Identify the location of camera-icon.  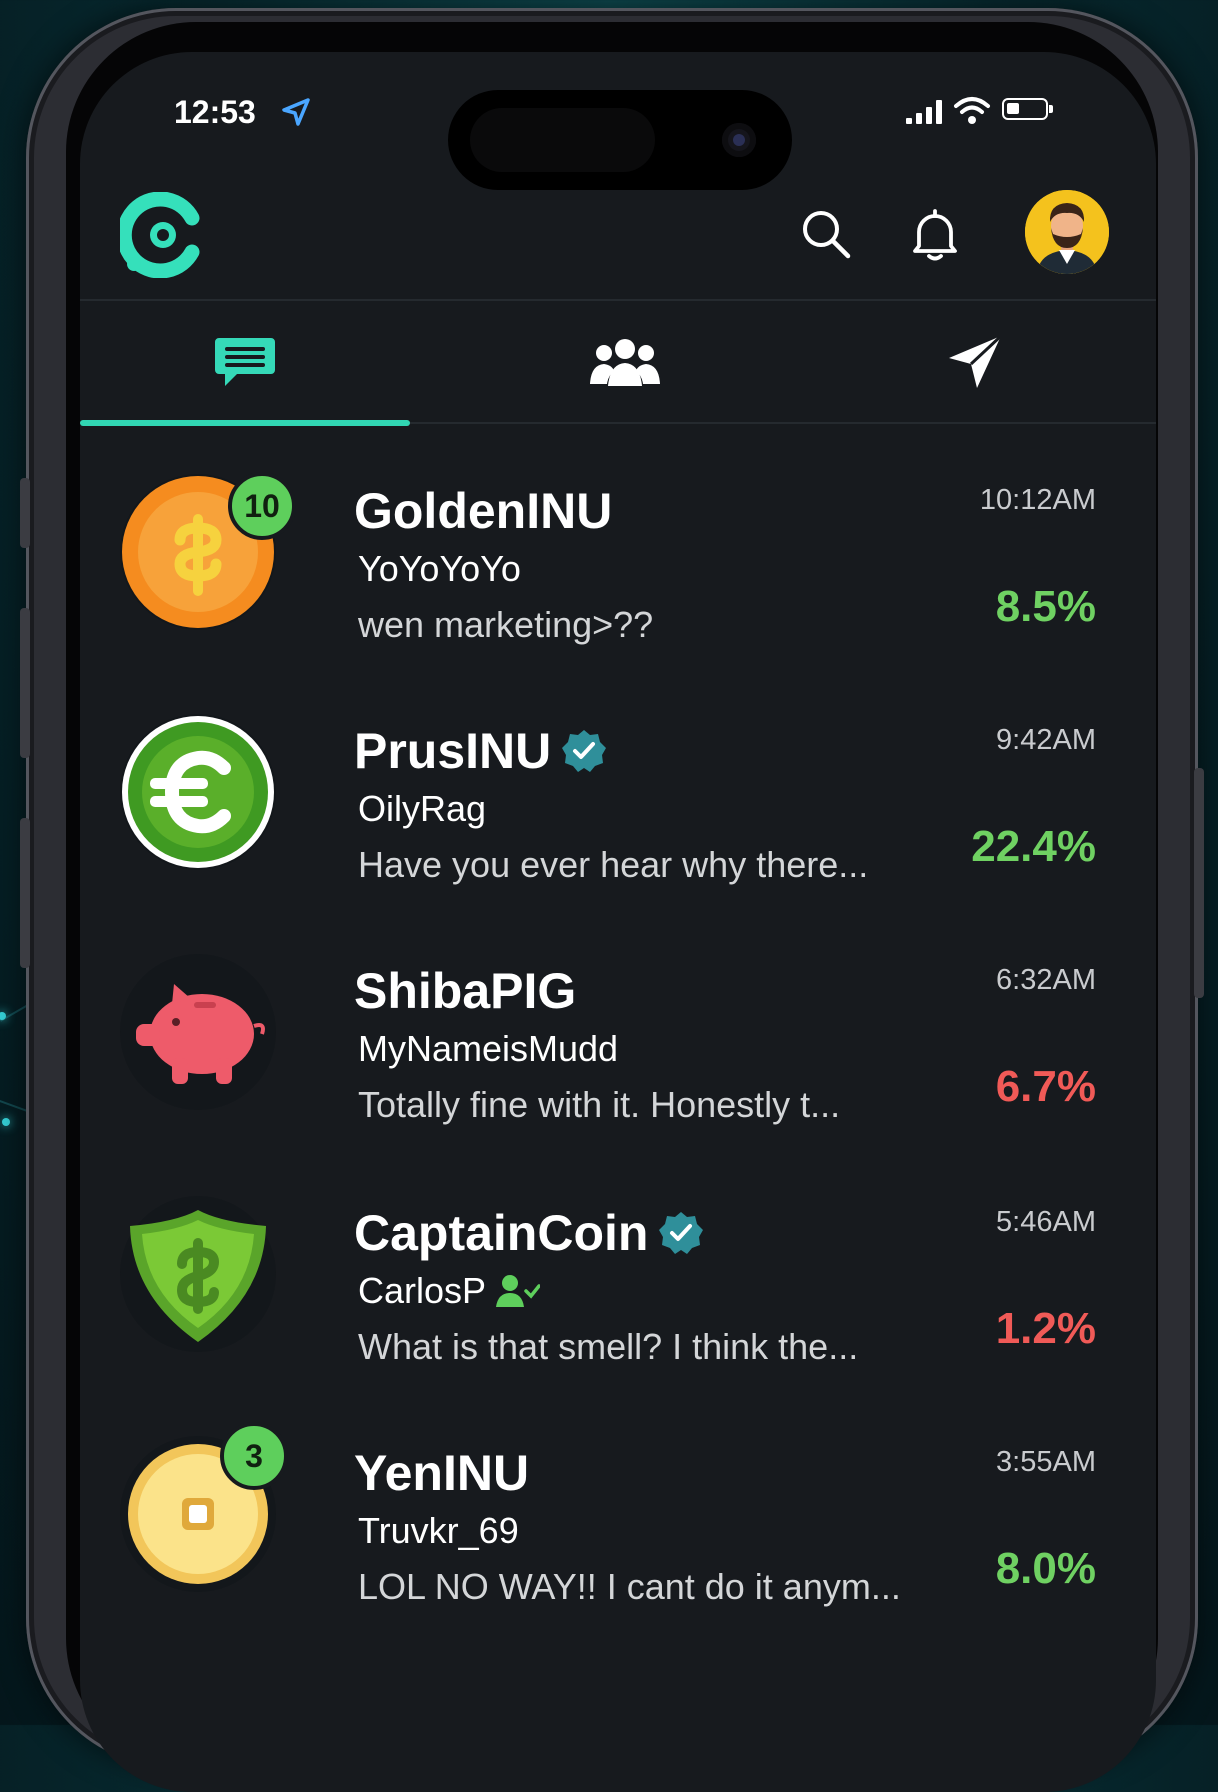
(739, 140).